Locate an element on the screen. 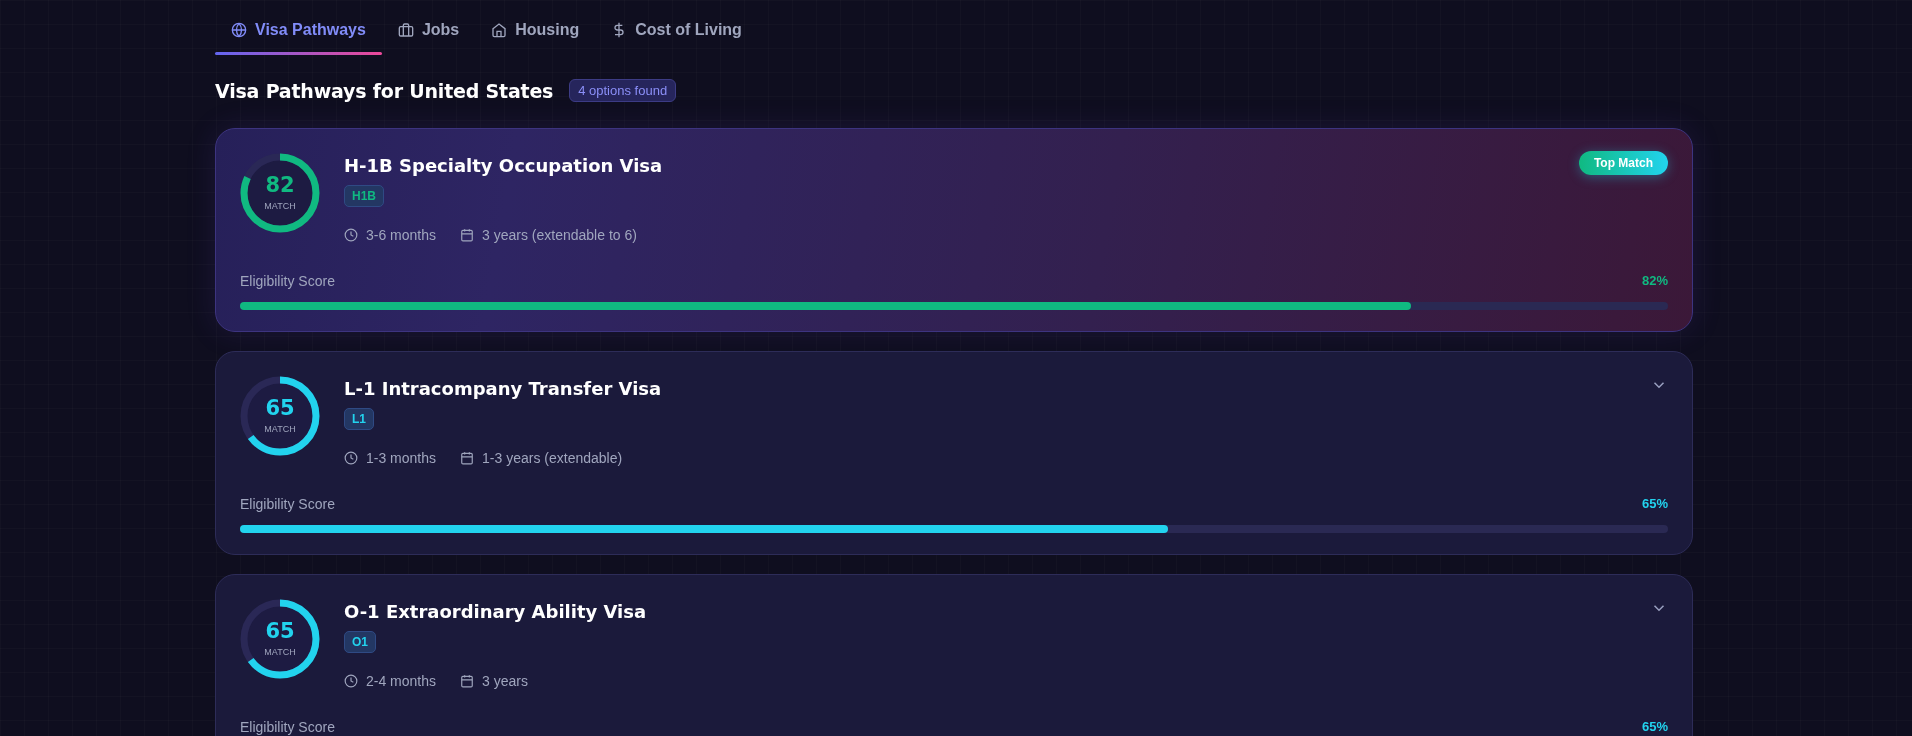 The image size is (1912, 736). tab: Cost of Living is located at coordinates (676, 37).